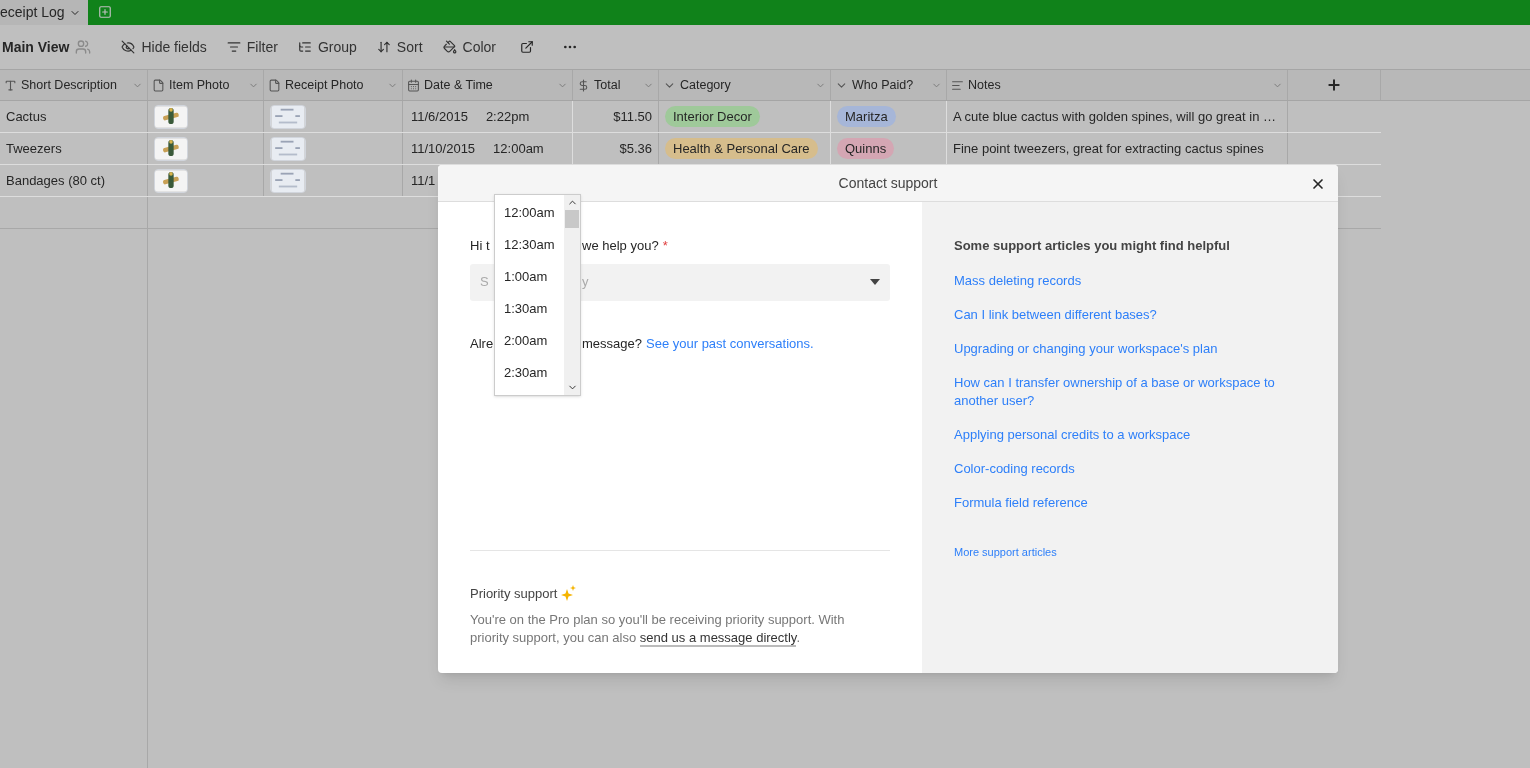 Image resolution: width=1530 pixels, height=768 pixels. What do you see at coordinates (74, 180) in the screenshot?
I see `table-cell: Bandages (80 ct)` at bounding box center [74, 180].